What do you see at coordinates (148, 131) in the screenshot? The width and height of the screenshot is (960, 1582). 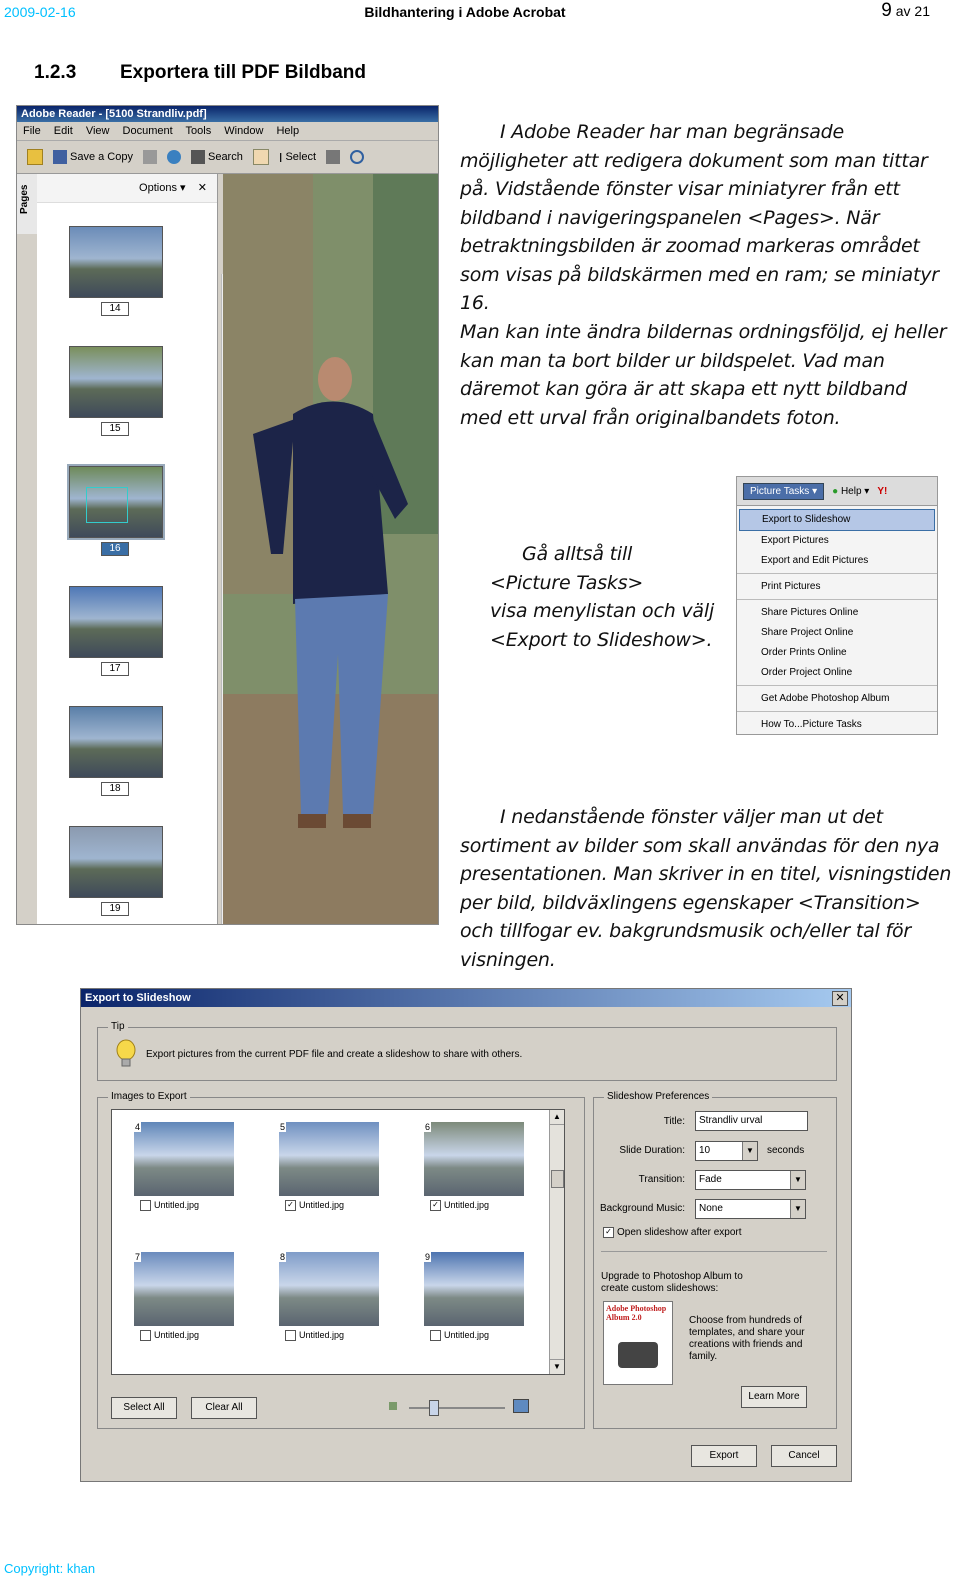 I see `menu-document: Document` at bounding box center [148, 131].